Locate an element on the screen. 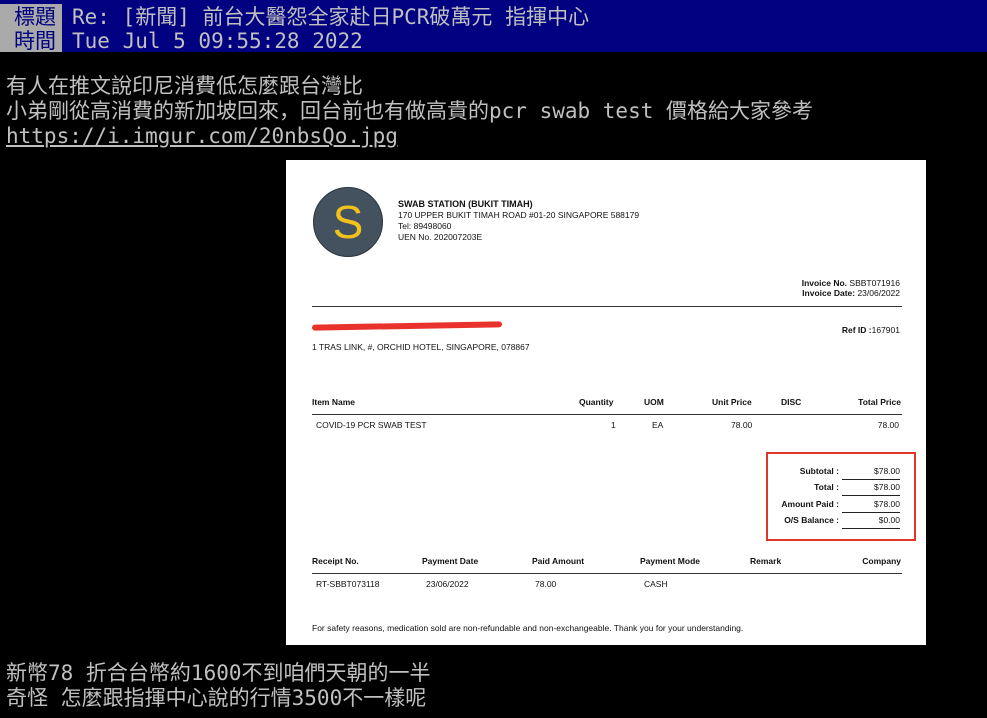 The height and width of the screenshot is (718, 987). paid-amount: 78.00 is located at coordinates (546, 584).